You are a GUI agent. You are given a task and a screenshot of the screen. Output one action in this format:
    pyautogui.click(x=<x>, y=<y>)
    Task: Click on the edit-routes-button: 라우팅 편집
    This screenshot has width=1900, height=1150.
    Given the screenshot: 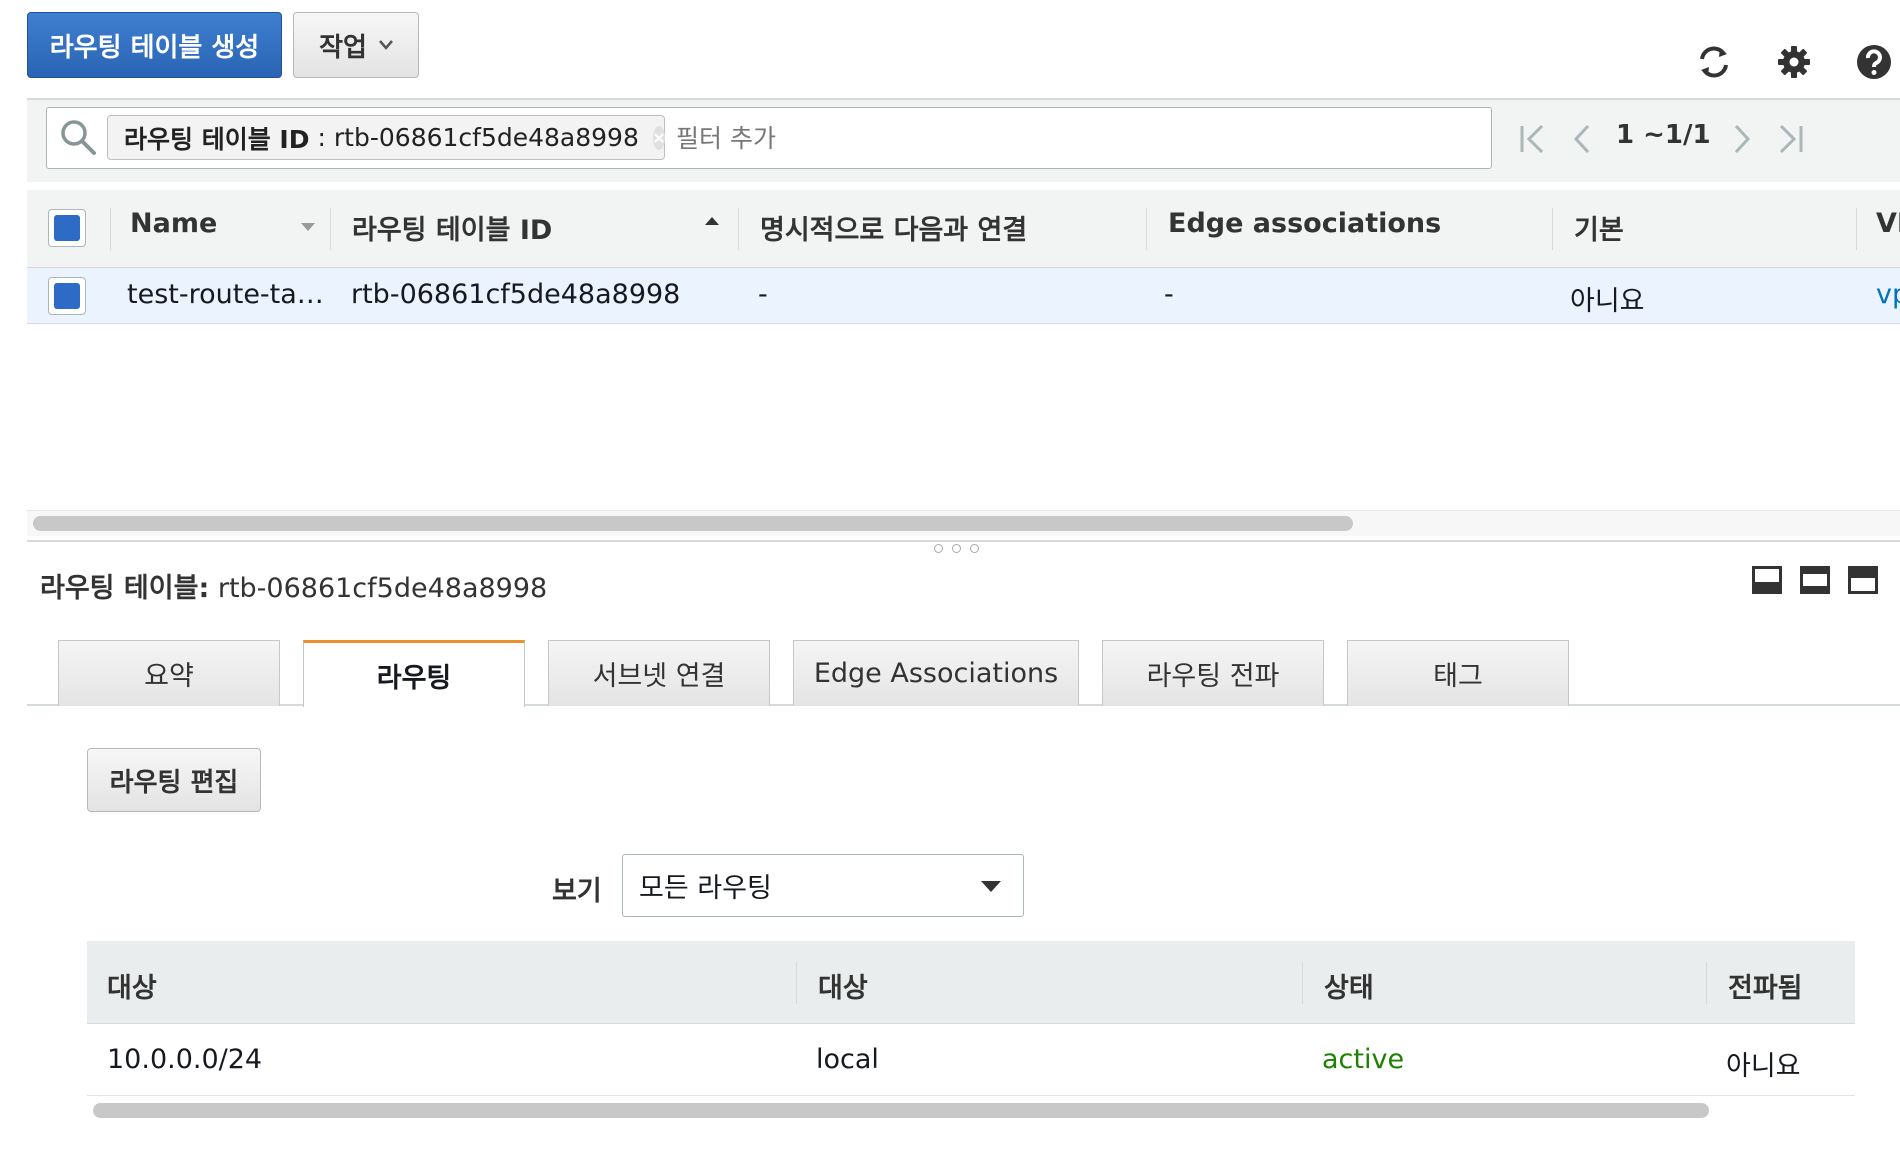 What is the action you would take?
    pyautogui.click(x=174, y=780)
    